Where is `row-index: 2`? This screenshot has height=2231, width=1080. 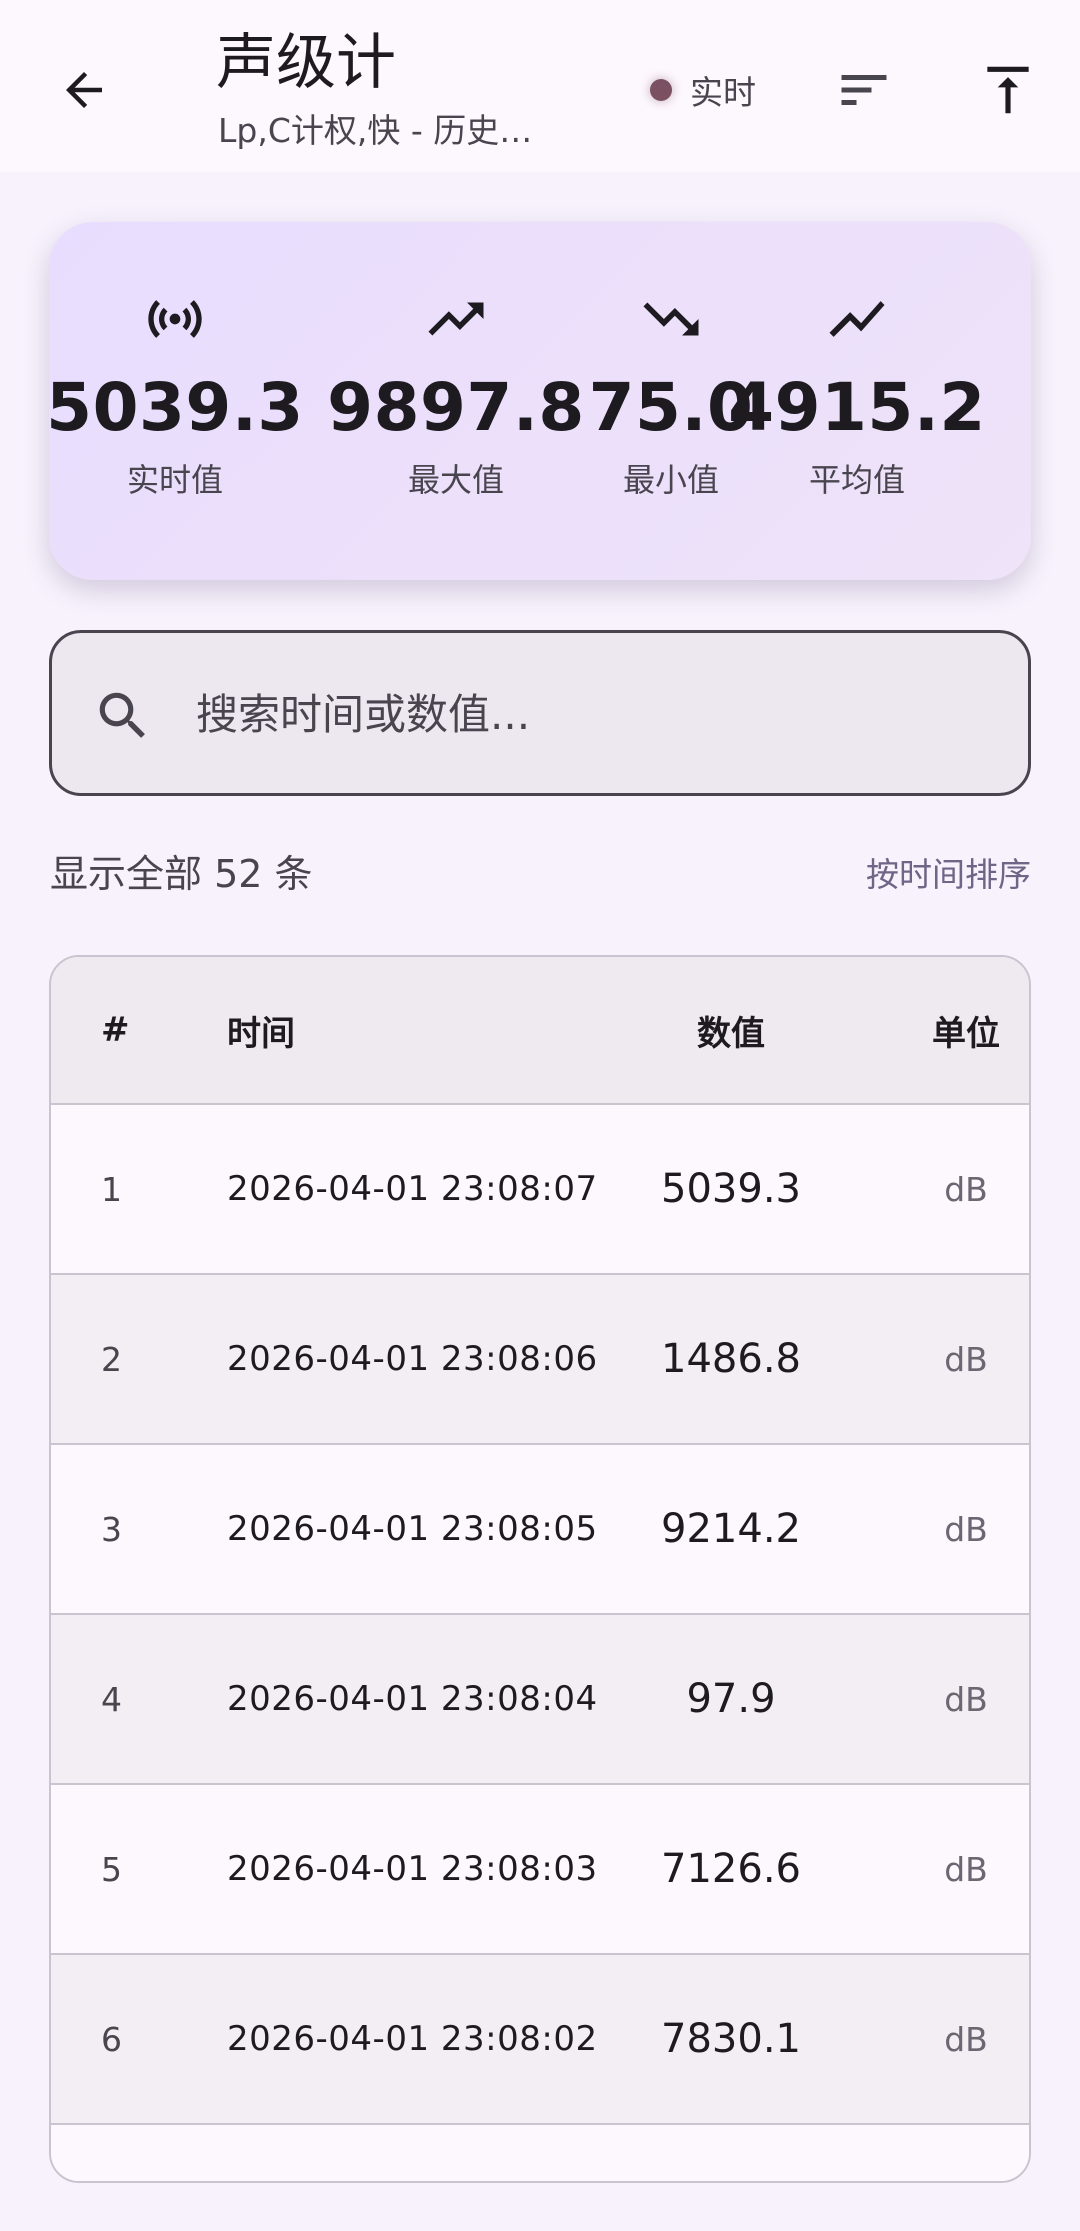
row-index: 2 is located at coordinates (111, 1359).